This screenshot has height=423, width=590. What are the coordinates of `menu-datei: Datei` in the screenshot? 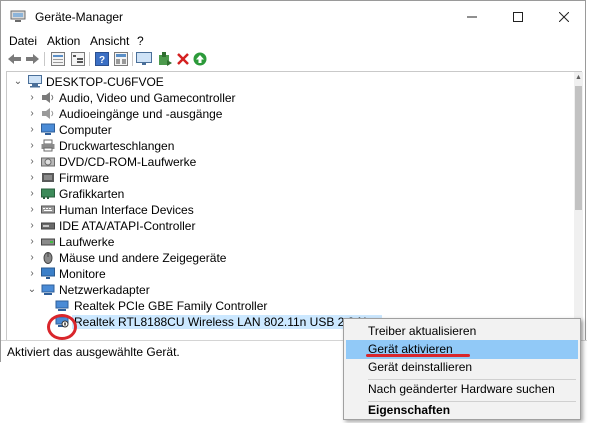 It's located at (23, 41).